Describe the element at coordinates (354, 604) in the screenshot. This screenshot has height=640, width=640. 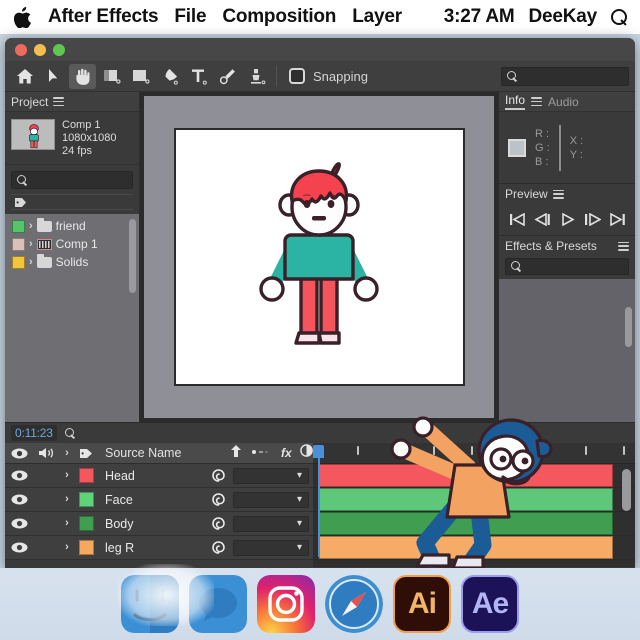
I see `safari-icon` at that location.